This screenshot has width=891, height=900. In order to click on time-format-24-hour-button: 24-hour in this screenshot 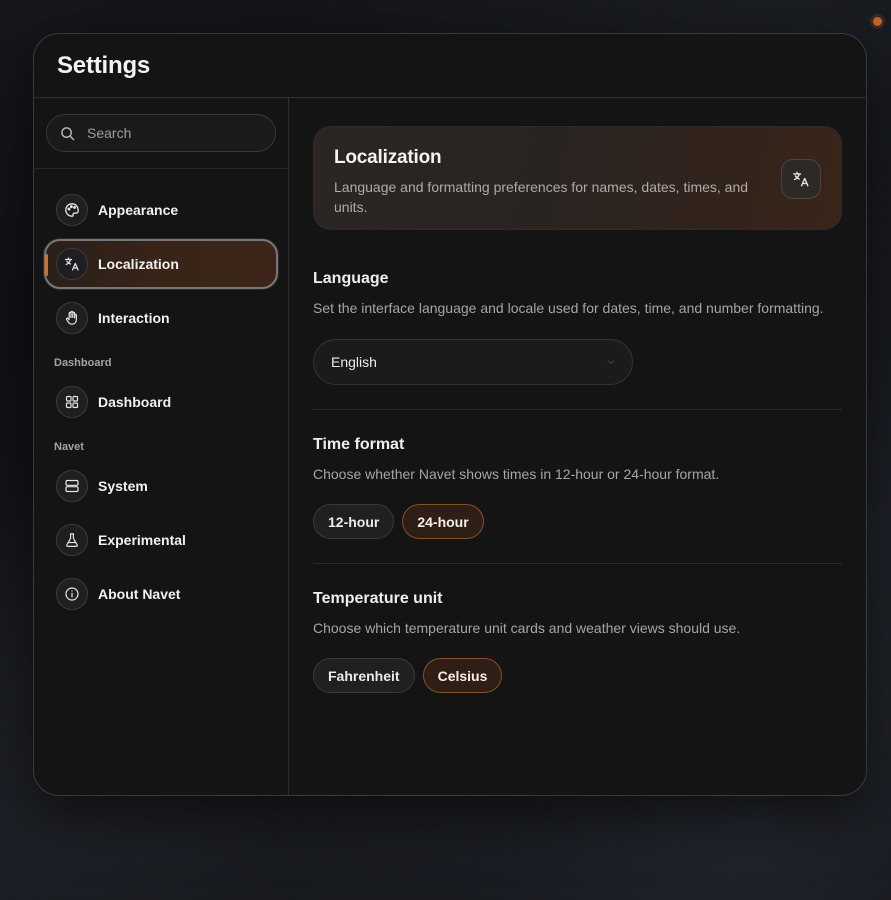, I will do `click(443, 521)`.